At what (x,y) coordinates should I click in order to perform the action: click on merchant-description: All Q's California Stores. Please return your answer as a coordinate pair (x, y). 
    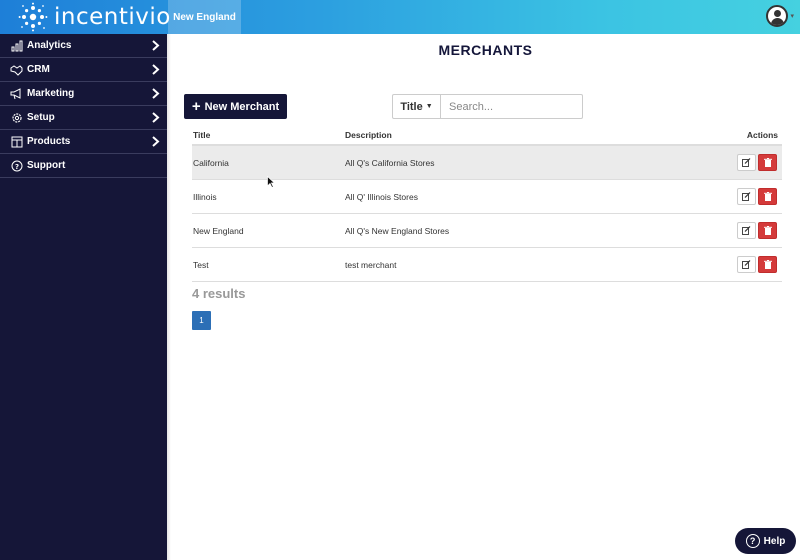
    Looking at the image, I should click on (390, 163).